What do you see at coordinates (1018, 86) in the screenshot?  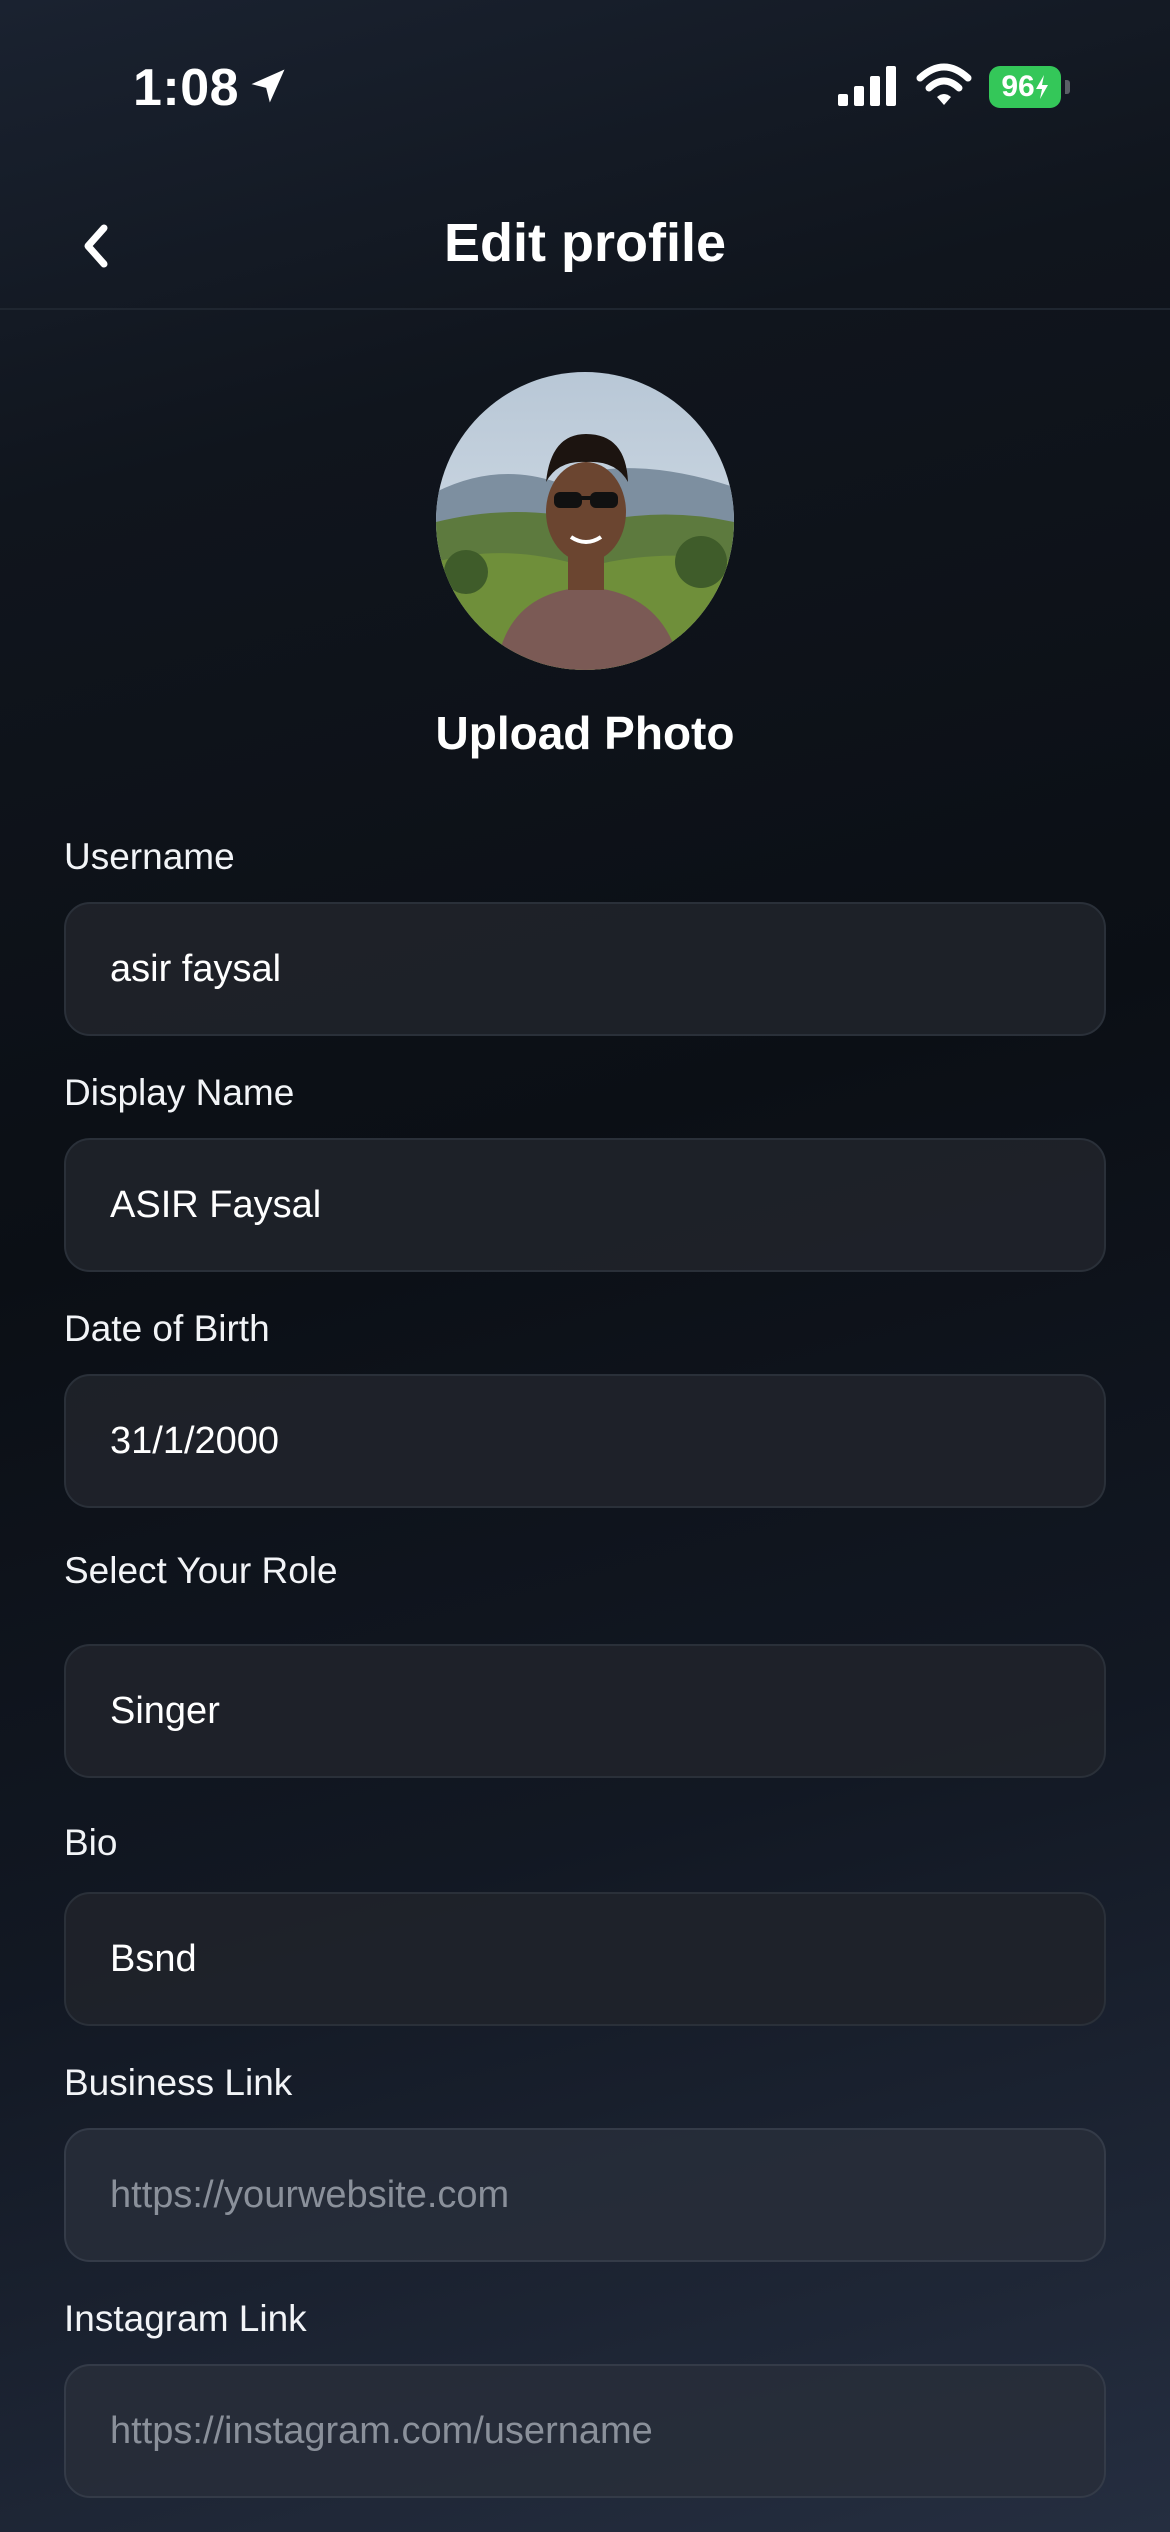 I see `battery-percent: 96` at bounding box center [1018, 86].